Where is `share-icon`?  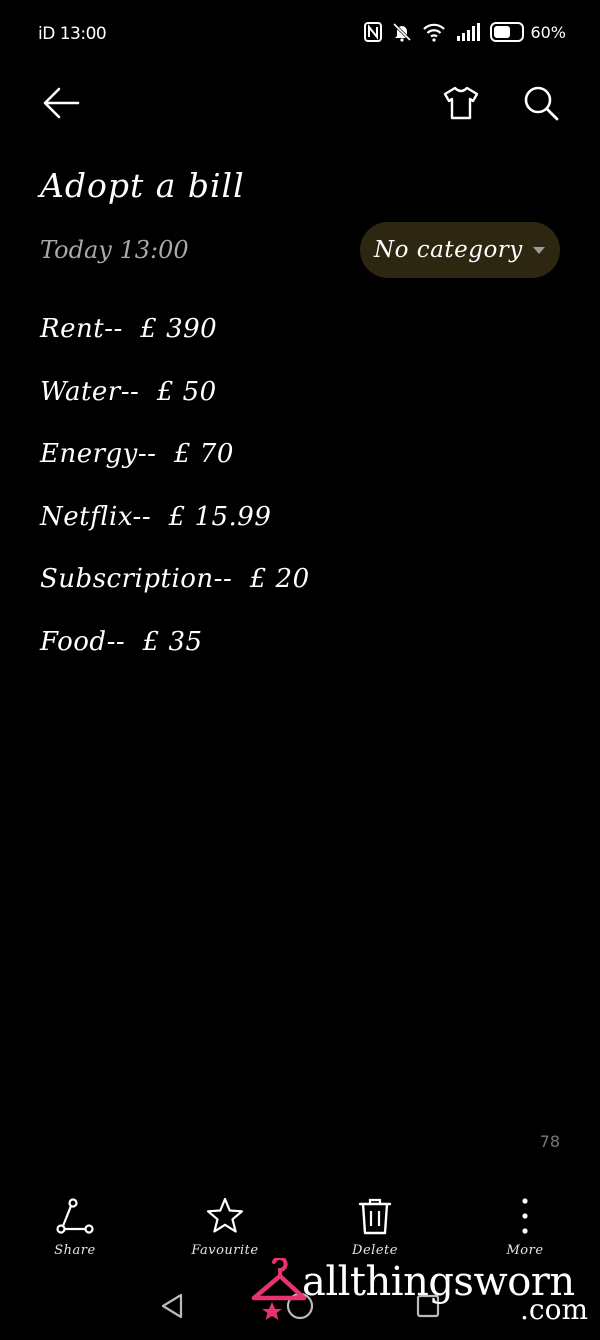 share-icon is located at coordinates (75, 1216).